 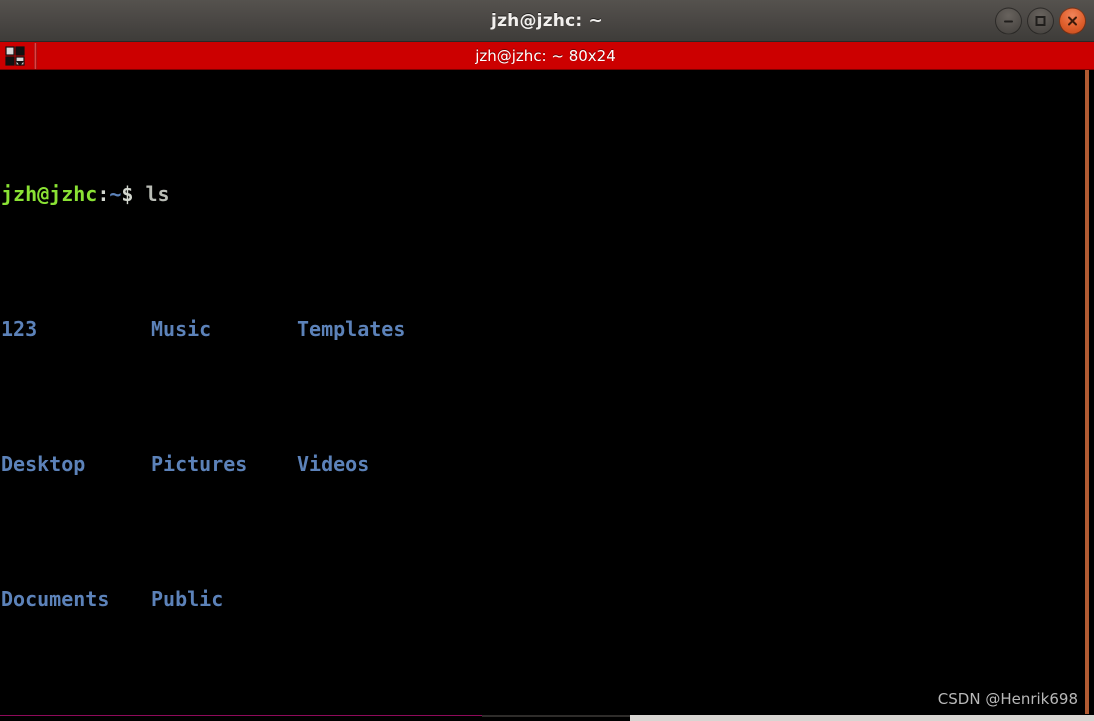 I want to click on minus-icon, so click(x=1008, y=21).